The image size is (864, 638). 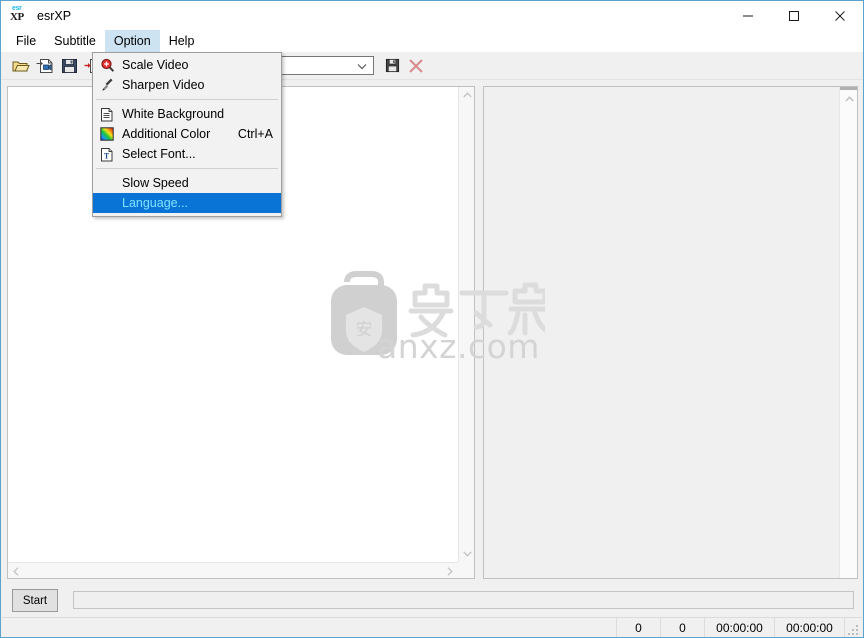 I want to click on scrollbar-corner, so click(x=466, y=570).